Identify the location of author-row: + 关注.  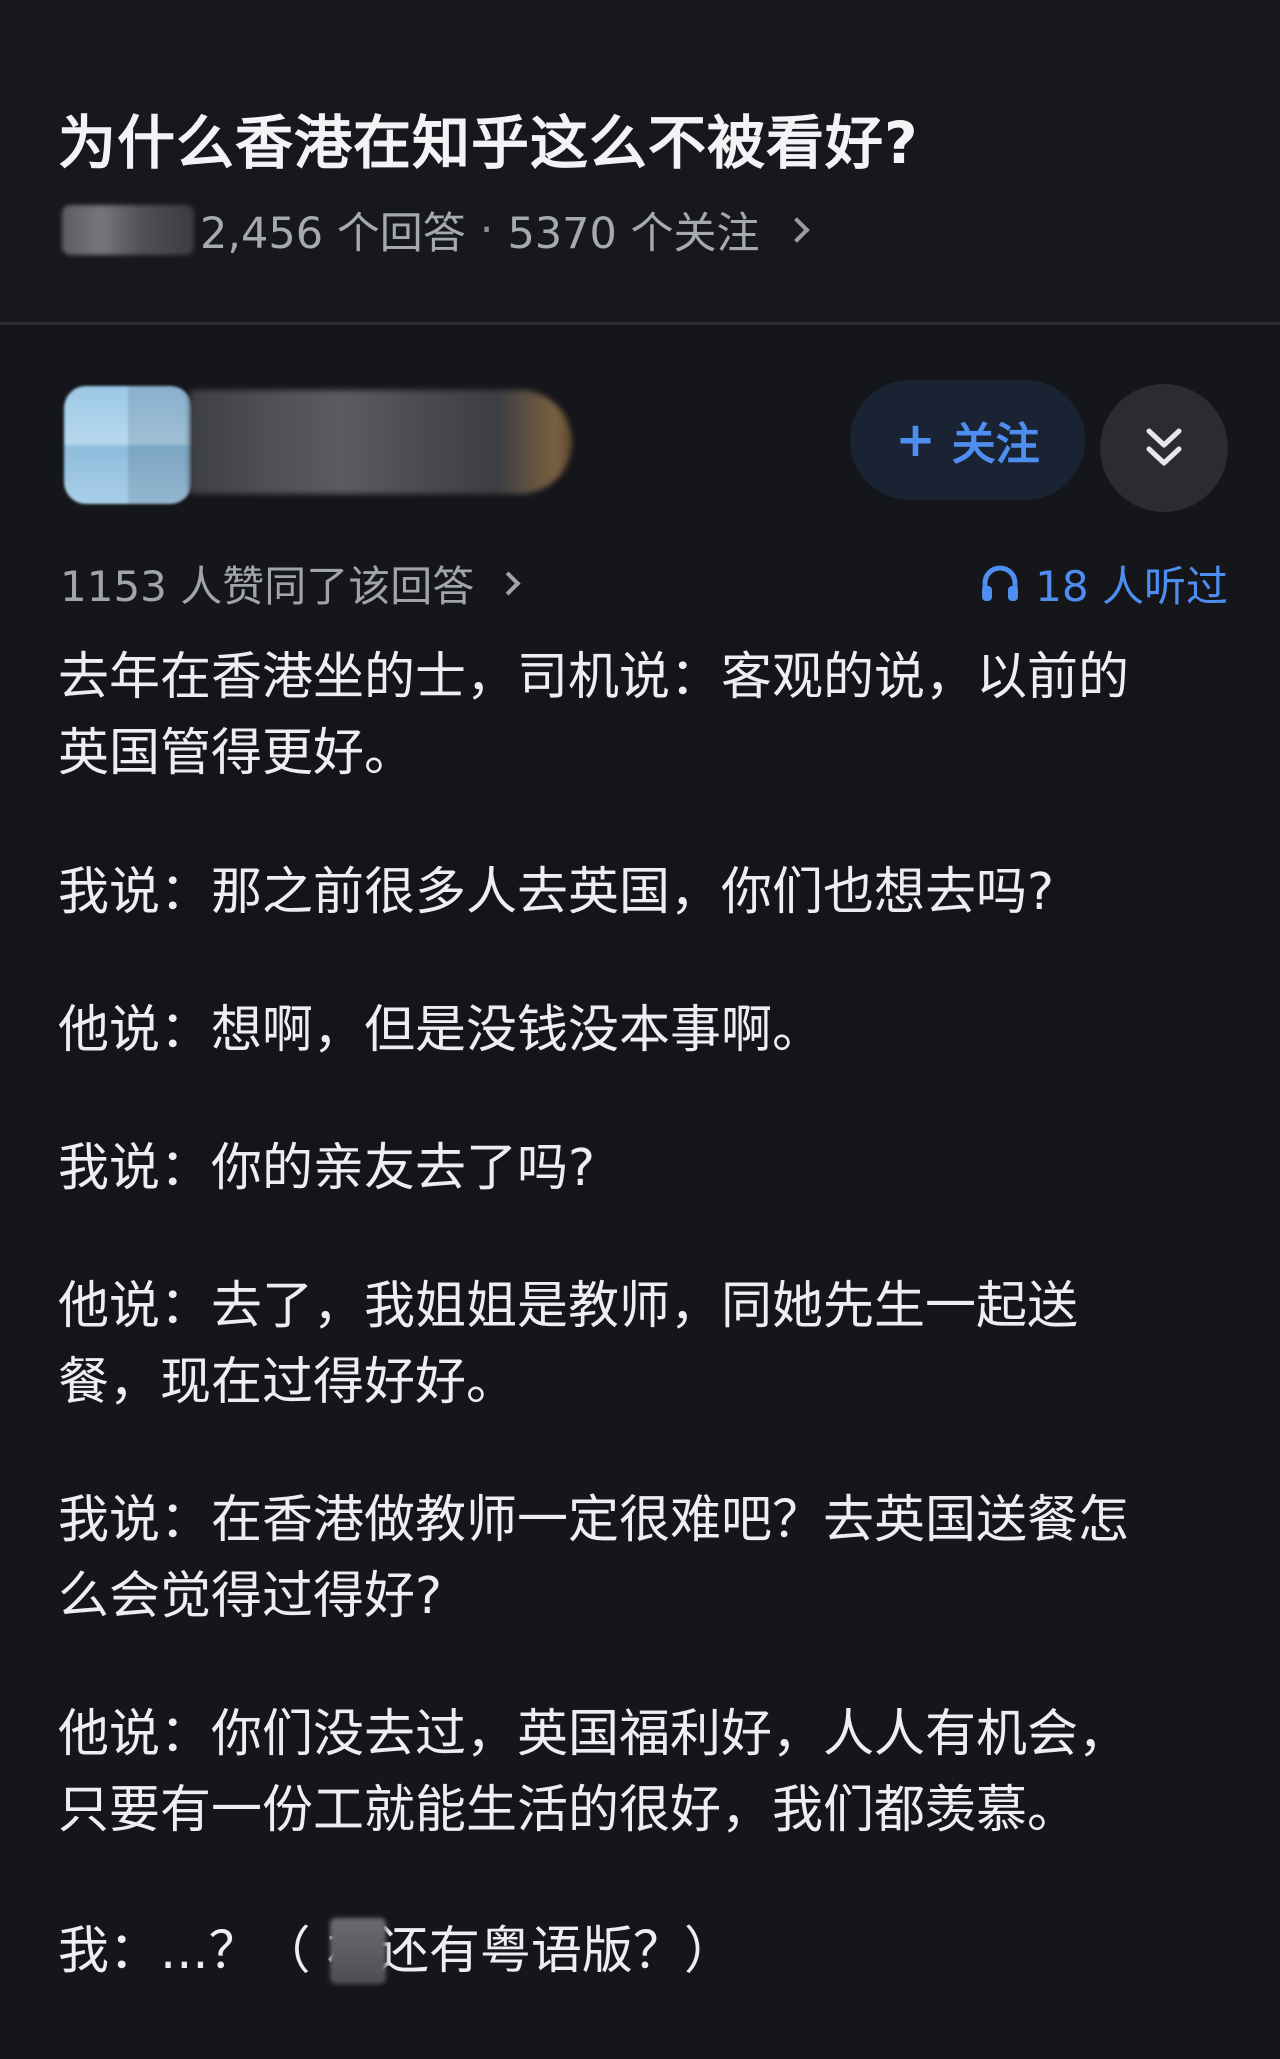
(640, 445).